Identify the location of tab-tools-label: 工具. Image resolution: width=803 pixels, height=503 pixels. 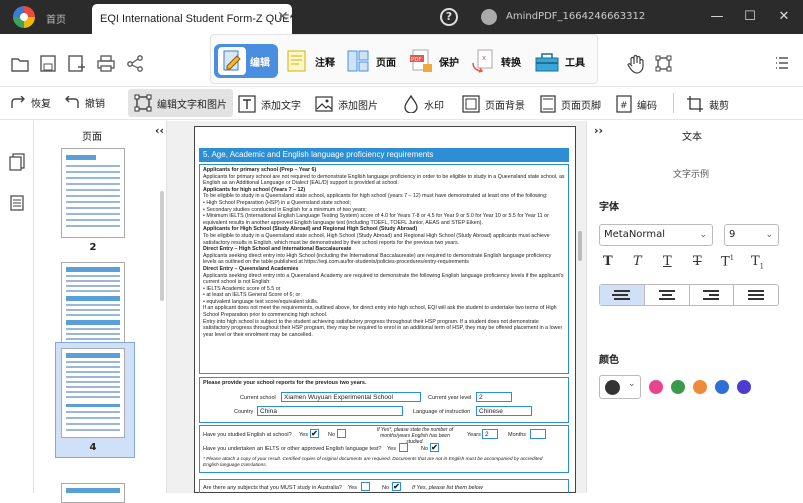
(575, 63).